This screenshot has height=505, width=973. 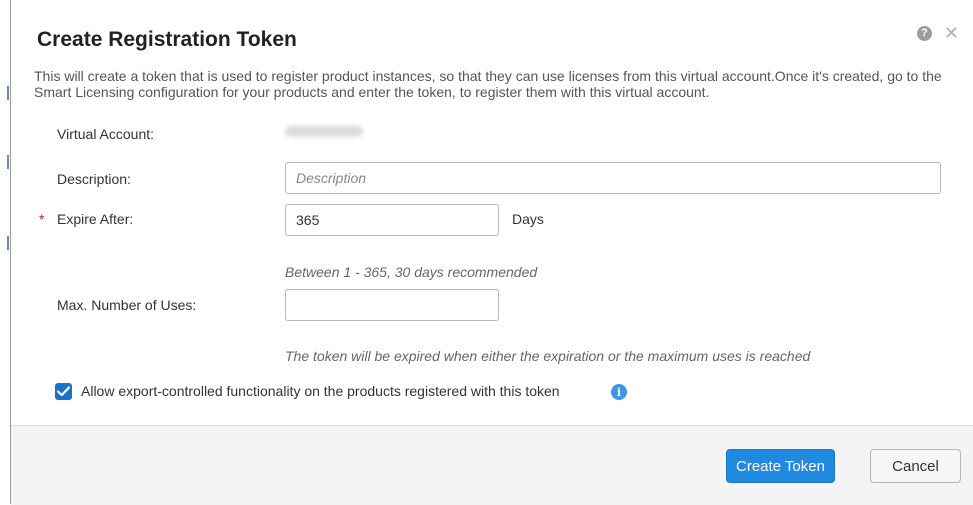 I want to click on required-marker: *, so click(x=42, y=219).